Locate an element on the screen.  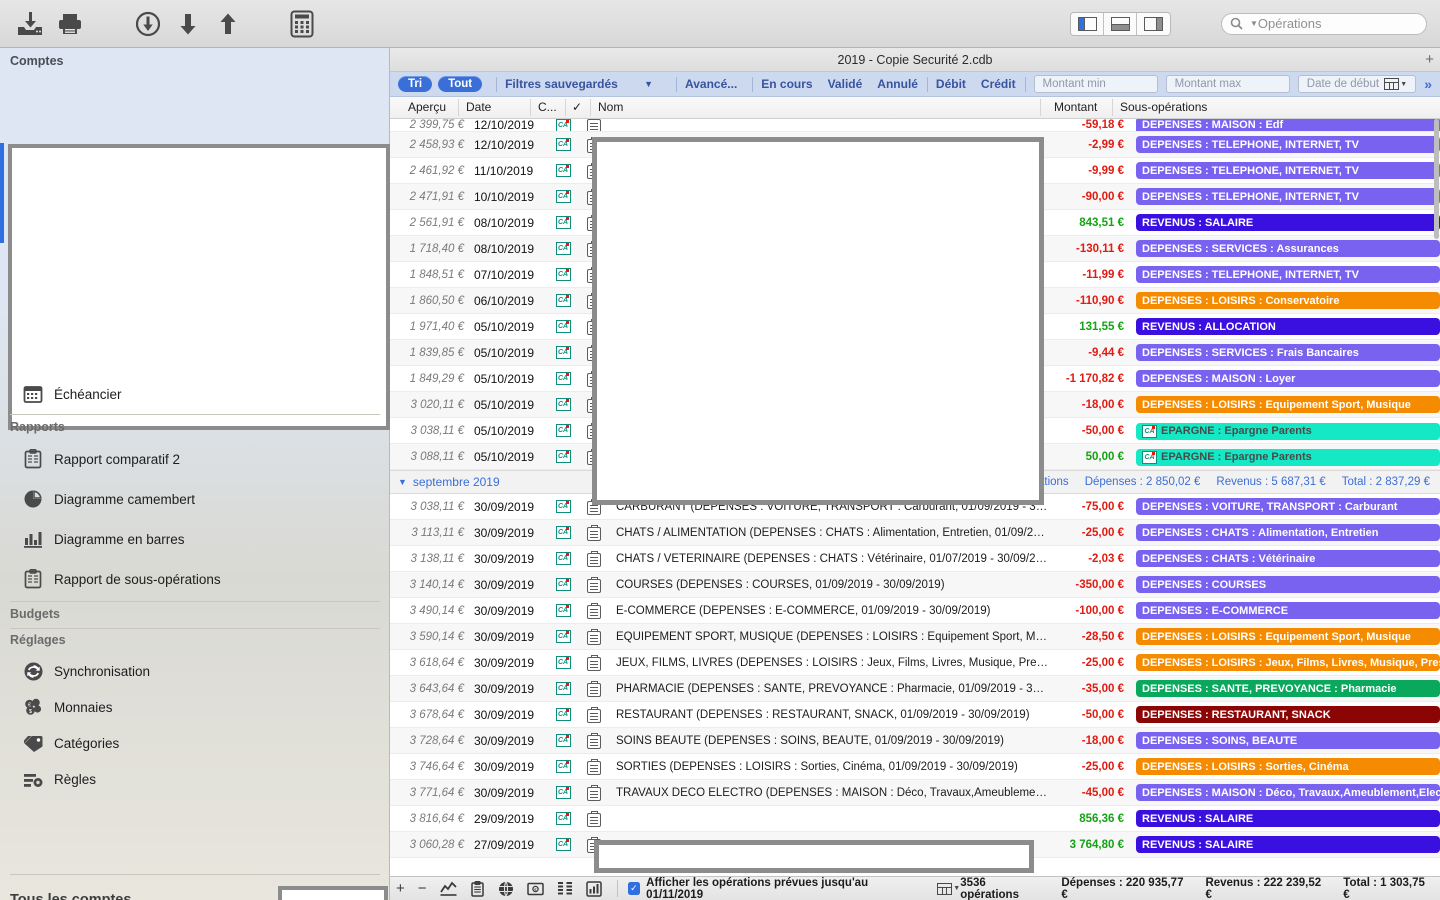
row-category-cell: DEPENSES : SOINS, BEAUTE is located at coordinates (1285, 740).